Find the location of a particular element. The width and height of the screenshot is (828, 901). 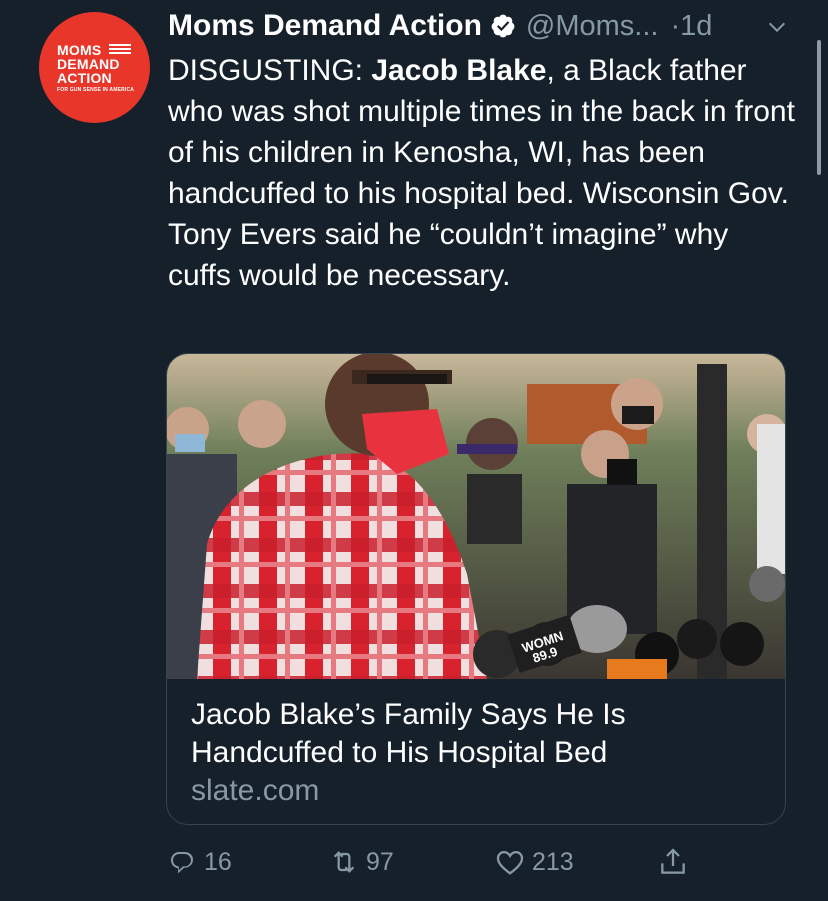

tweet-timestamp: ·1d is located at coordinates (691, 26).